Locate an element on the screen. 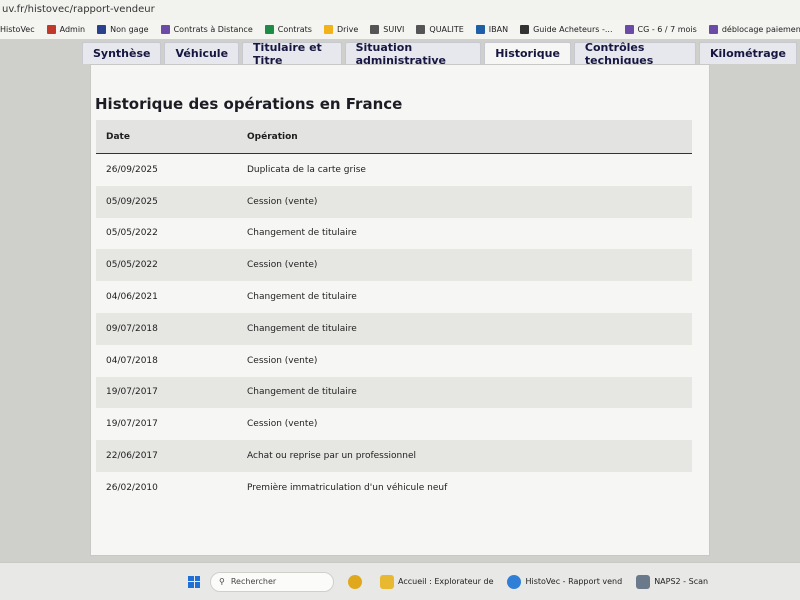 The height and width of the screenshot is (600, 800). scanner-icon is located at coordinates (643, 581).